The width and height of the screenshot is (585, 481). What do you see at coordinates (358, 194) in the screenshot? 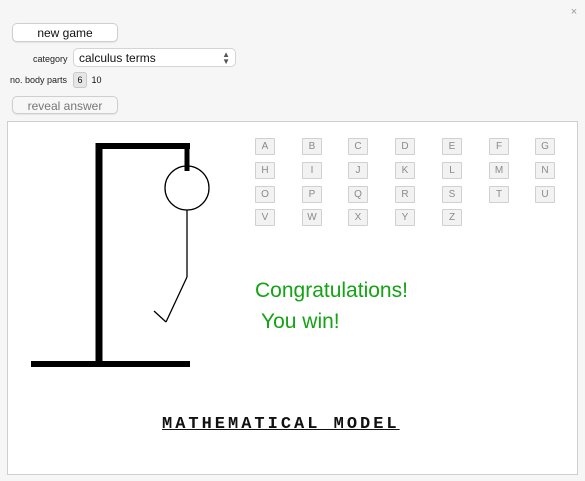
I see `letter-button-q: Q` at bounding box center [358, 194].